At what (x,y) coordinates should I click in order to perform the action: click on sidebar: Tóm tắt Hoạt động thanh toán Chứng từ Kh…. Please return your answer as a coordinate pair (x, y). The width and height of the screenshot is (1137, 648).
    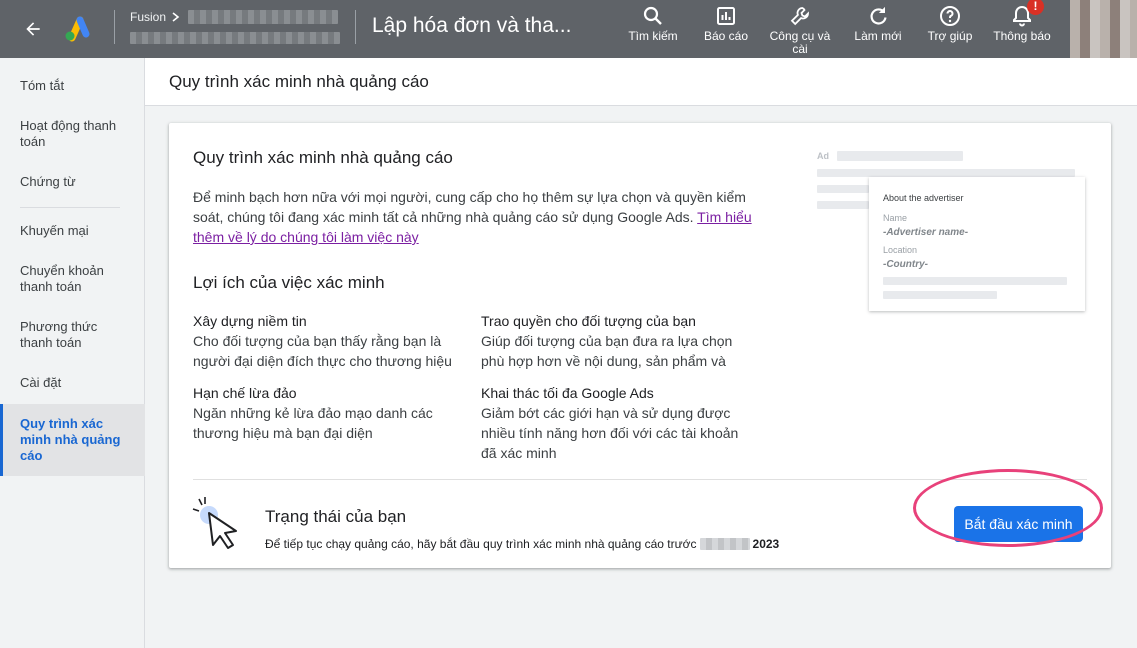
    Looking at the image, I should click on (72, 353).